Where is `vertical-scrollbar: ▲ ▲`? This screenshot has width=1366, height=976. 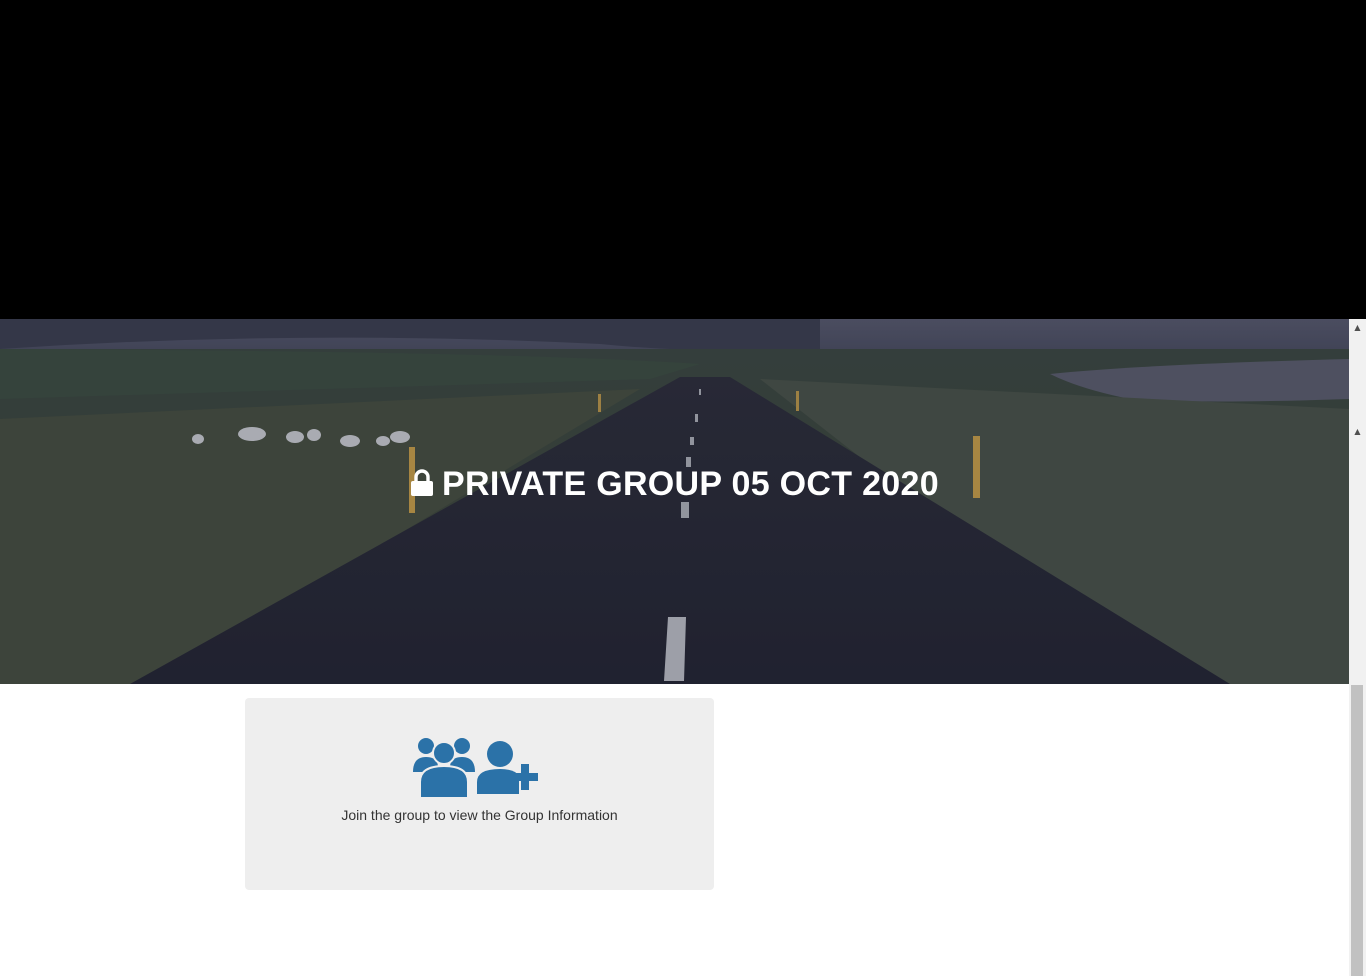 vertical-scrollbar: ▲ ▲ is located at coordinates (1357, 647).